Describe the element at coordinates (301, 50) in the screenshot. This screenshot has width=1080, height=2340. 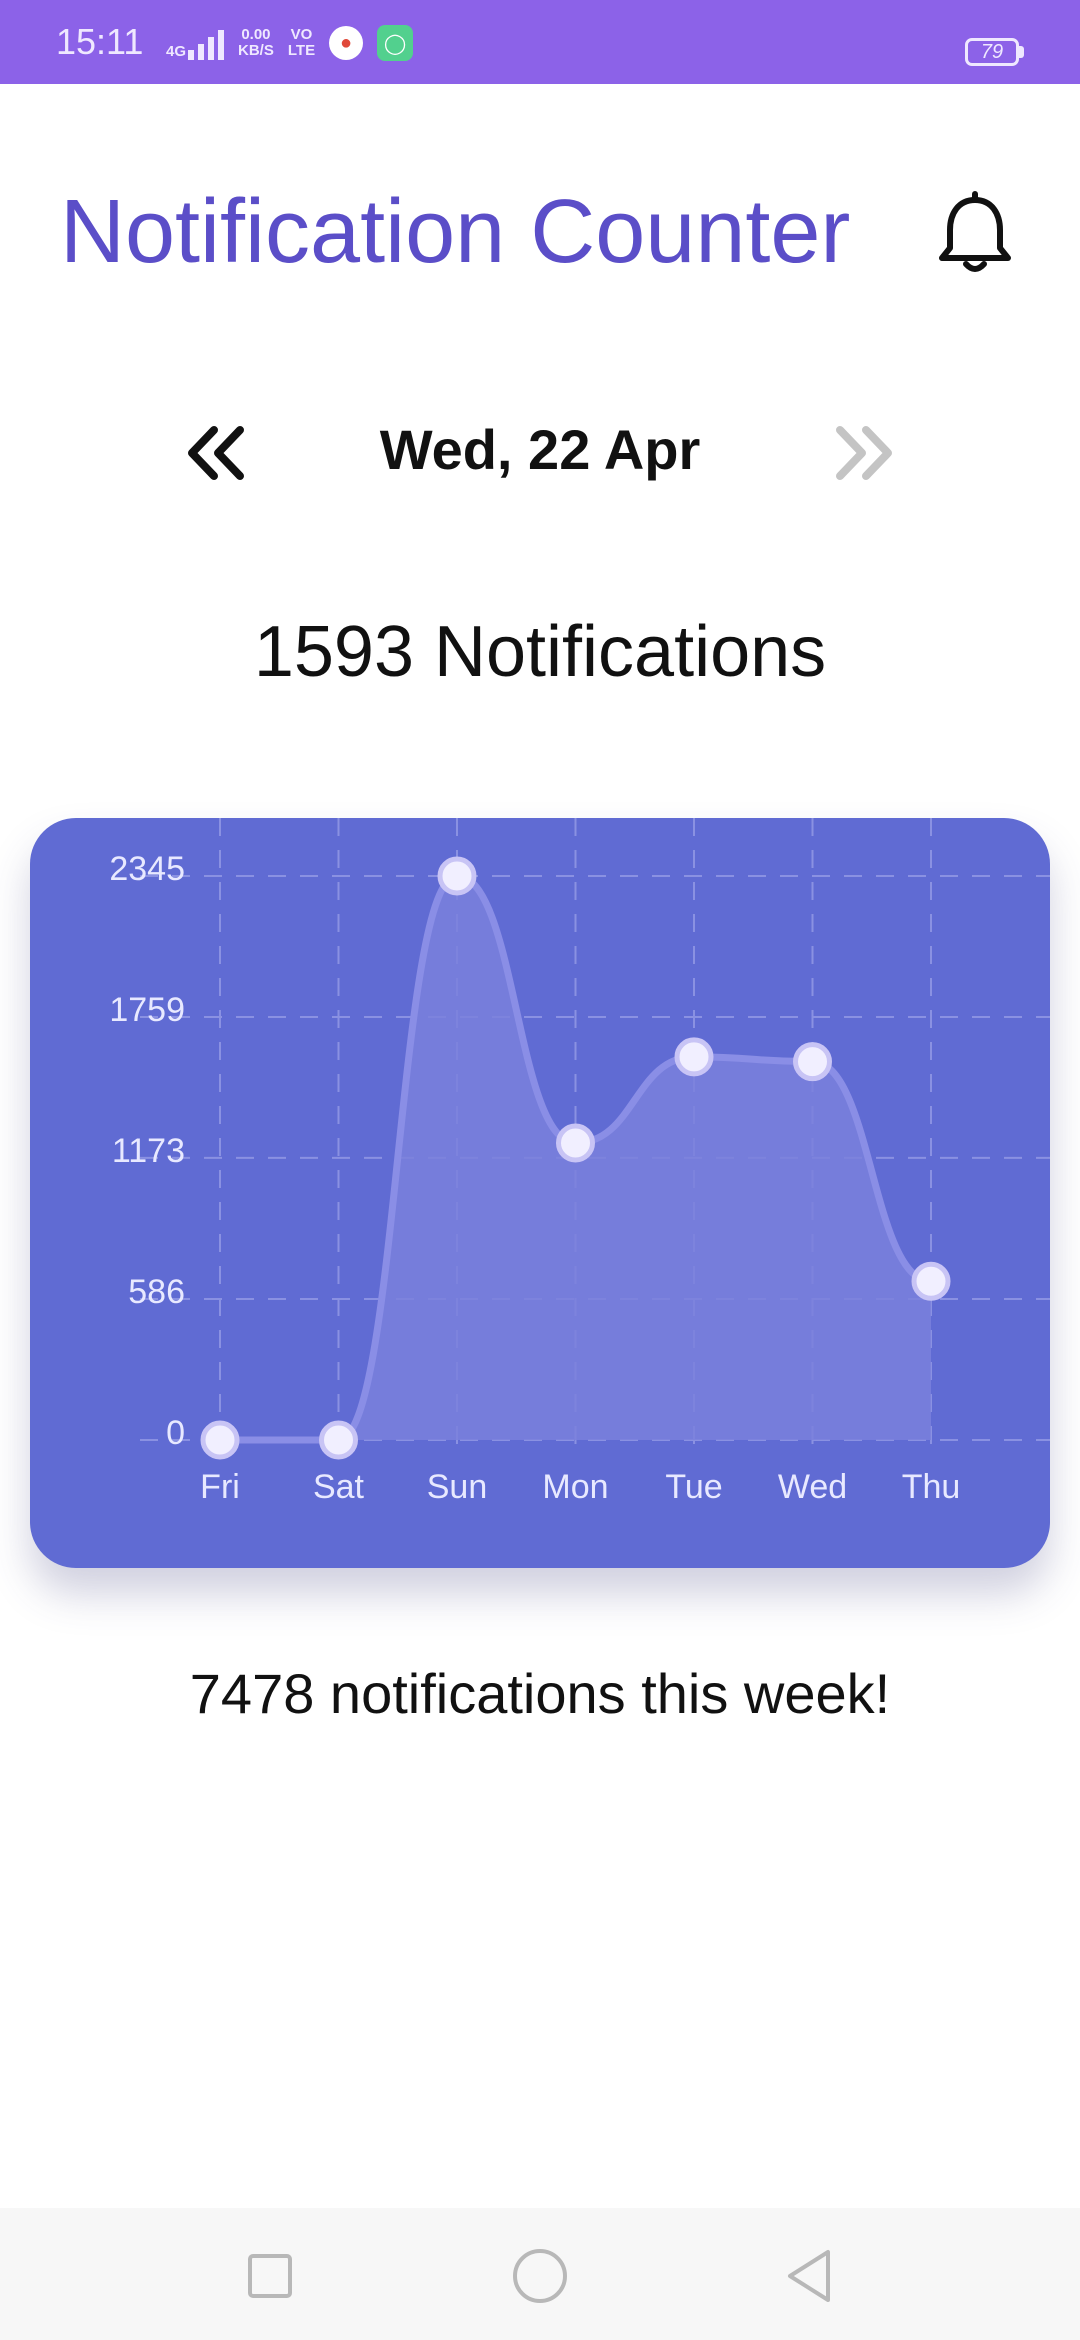
I see `volte-bottom: LTE` at that location.